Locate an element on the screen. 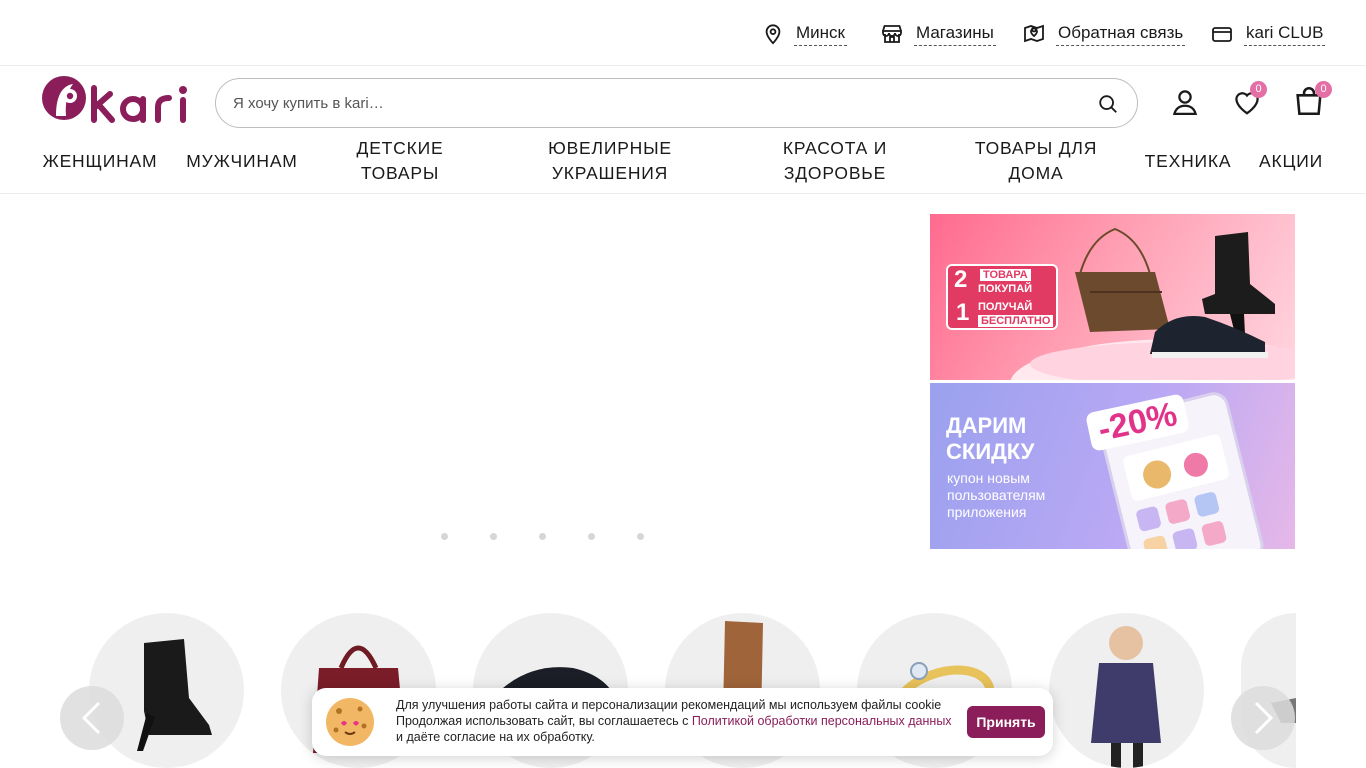 The height and width of the screenshot is (768, 1366). nav-jewelry: Ювелирные украшения is located at coordinates (610, 161).